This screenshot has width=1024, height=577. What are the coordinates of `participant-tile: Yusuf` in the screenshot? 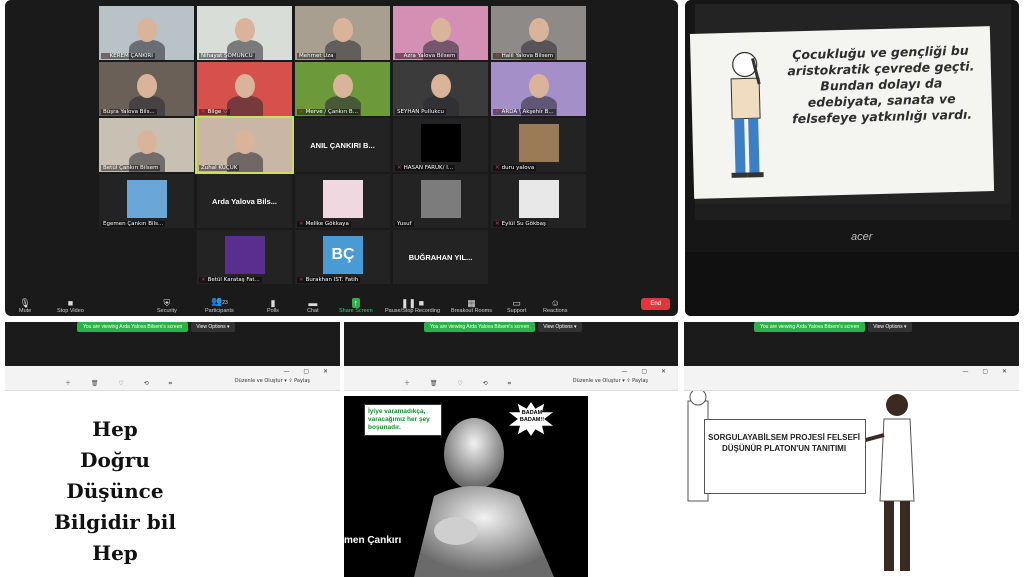 It's located at (440, 201).